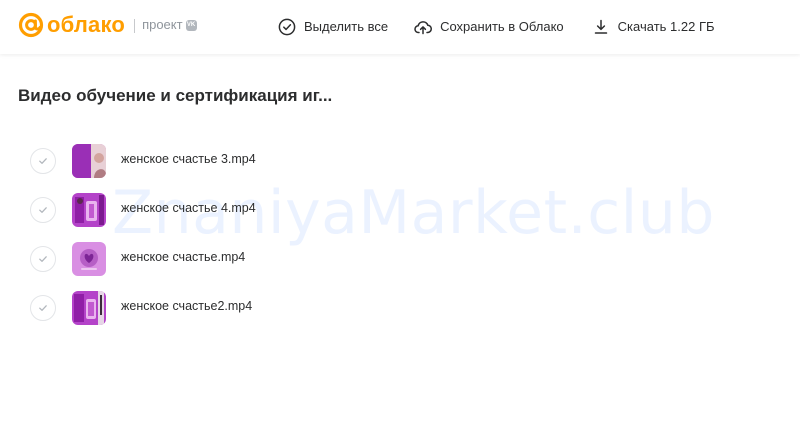 This screenshot has width=800, height=429. I want to click on file-row: женское счастье 3.mp4, so click(230, 167).